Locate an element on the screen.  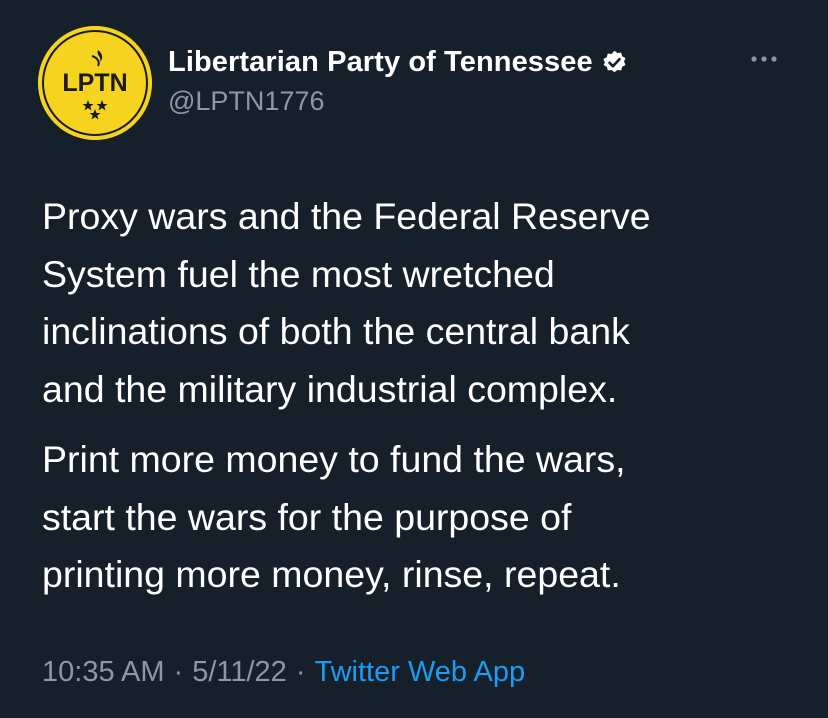
author-name-row: Libertarian Party of Tennessee is located at coordinates (398, 62).